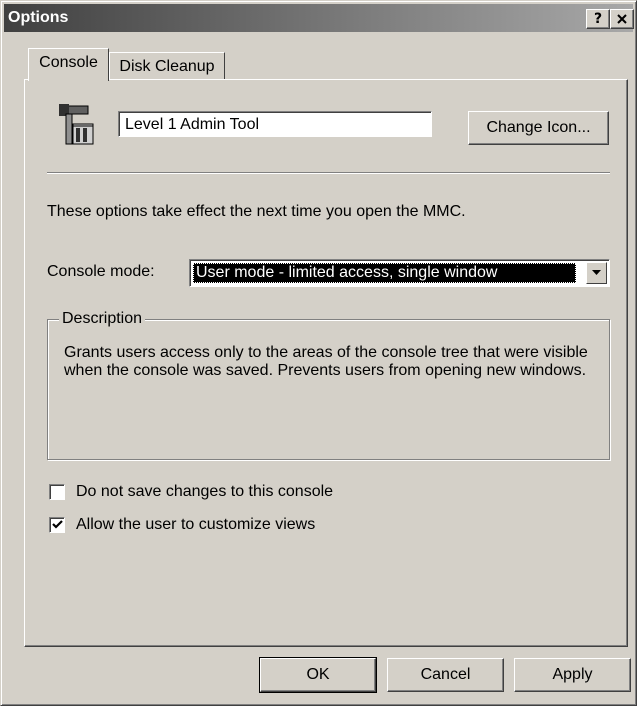  Describe the element at coordinates (319, 18) in the screenshot. I see `title-bar: Options ?` at that location.